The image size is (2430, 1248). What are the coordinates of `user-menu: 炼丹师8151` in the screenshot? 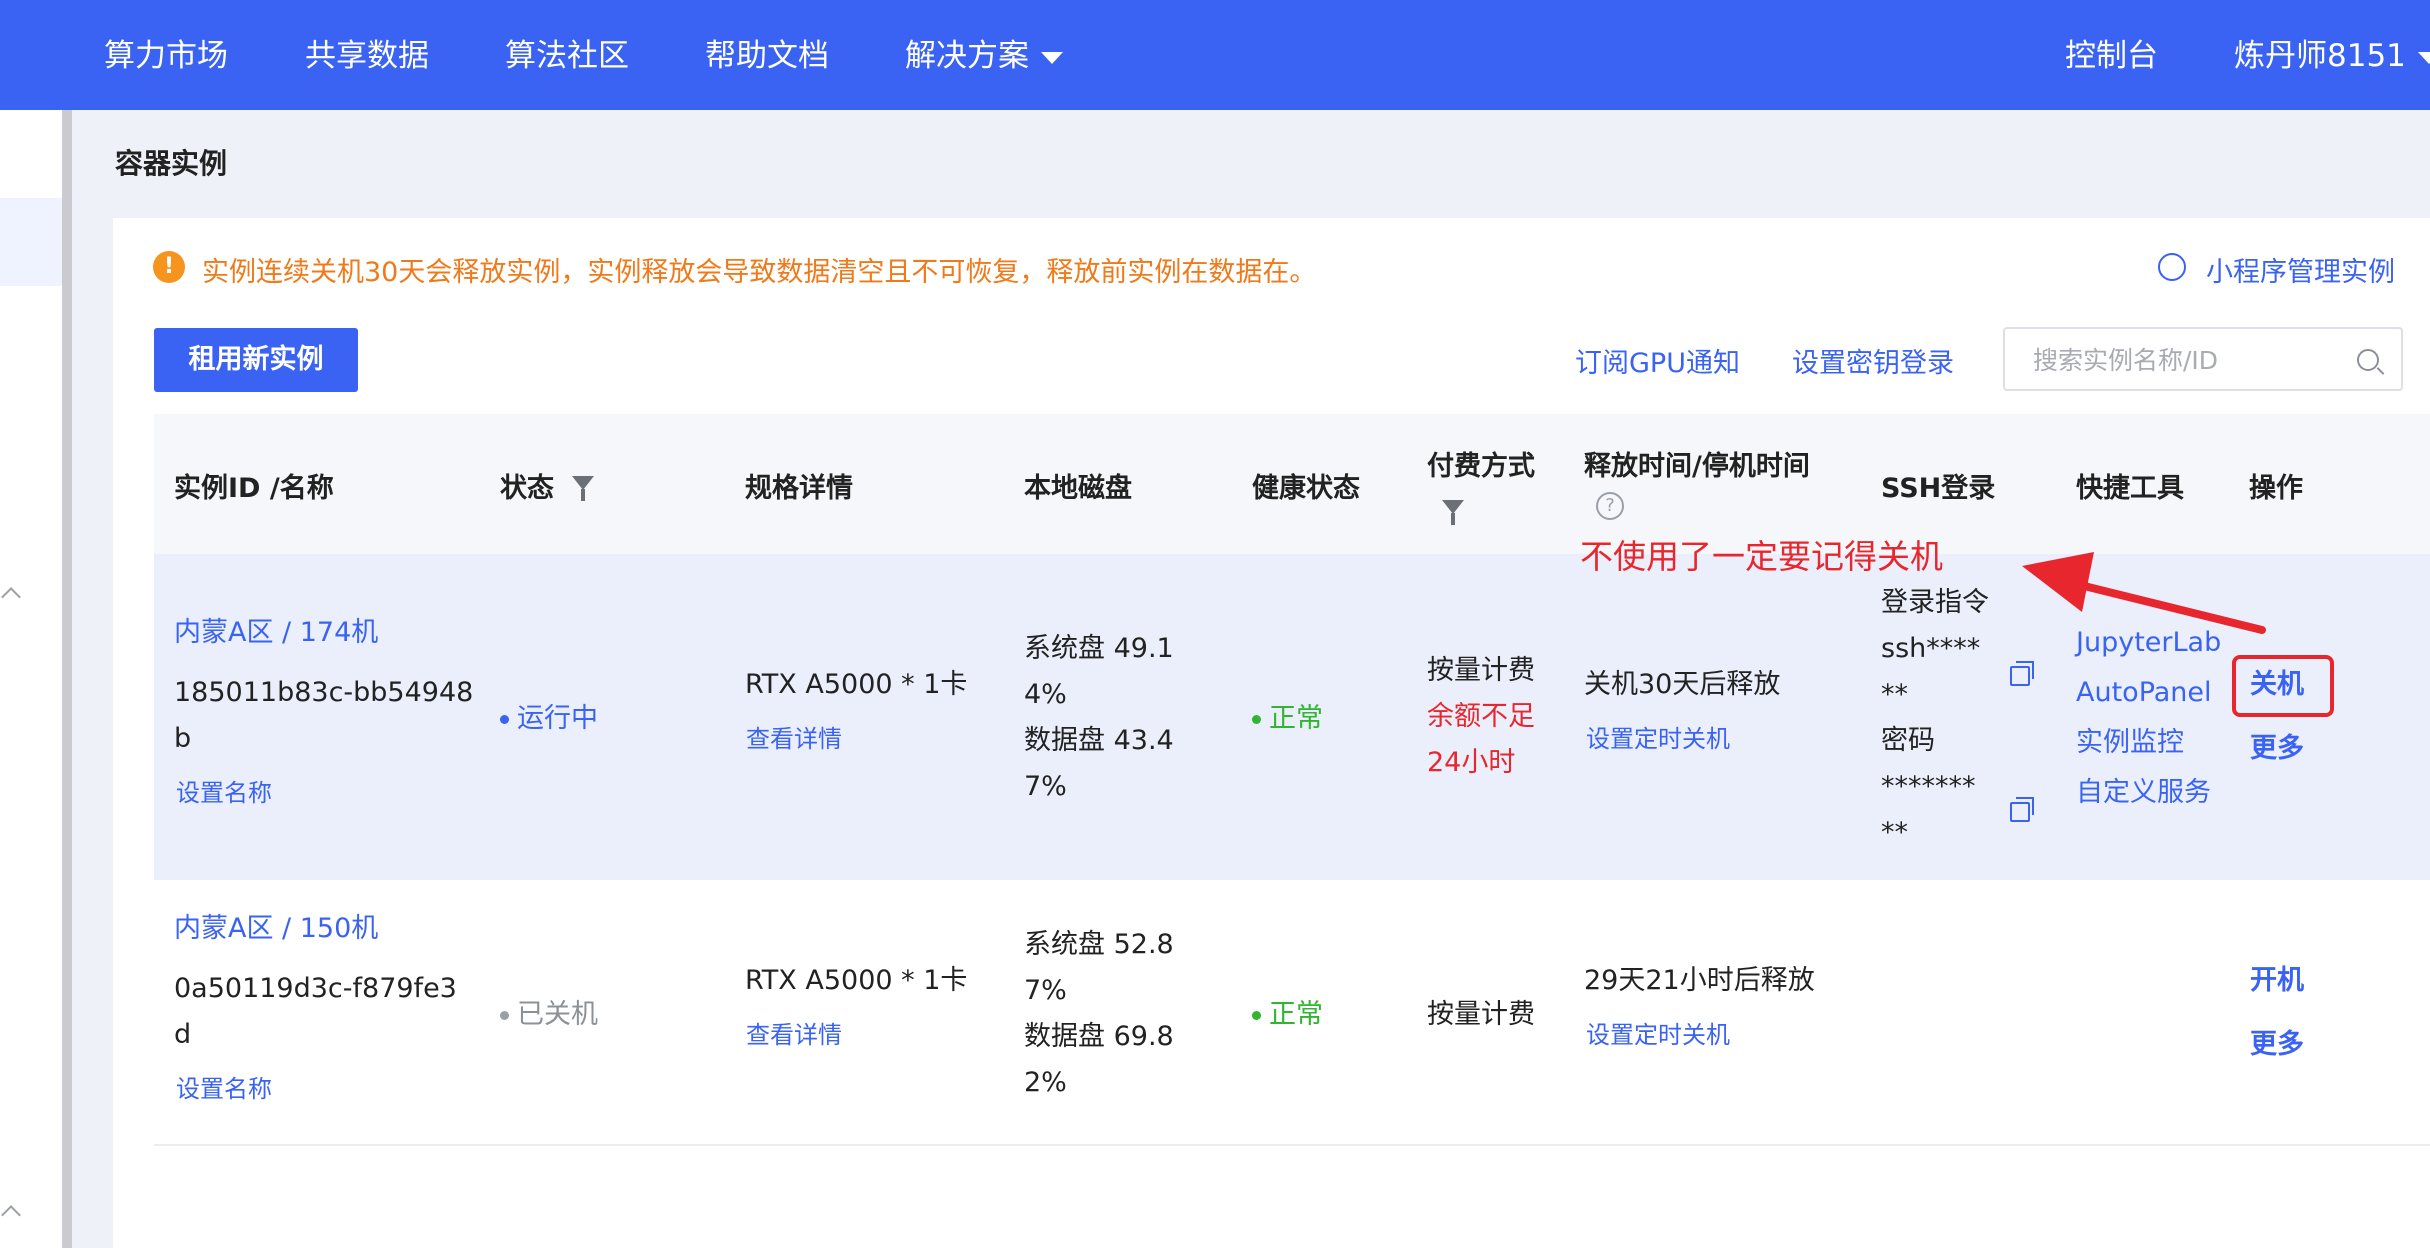 It's located at (2332, 52).